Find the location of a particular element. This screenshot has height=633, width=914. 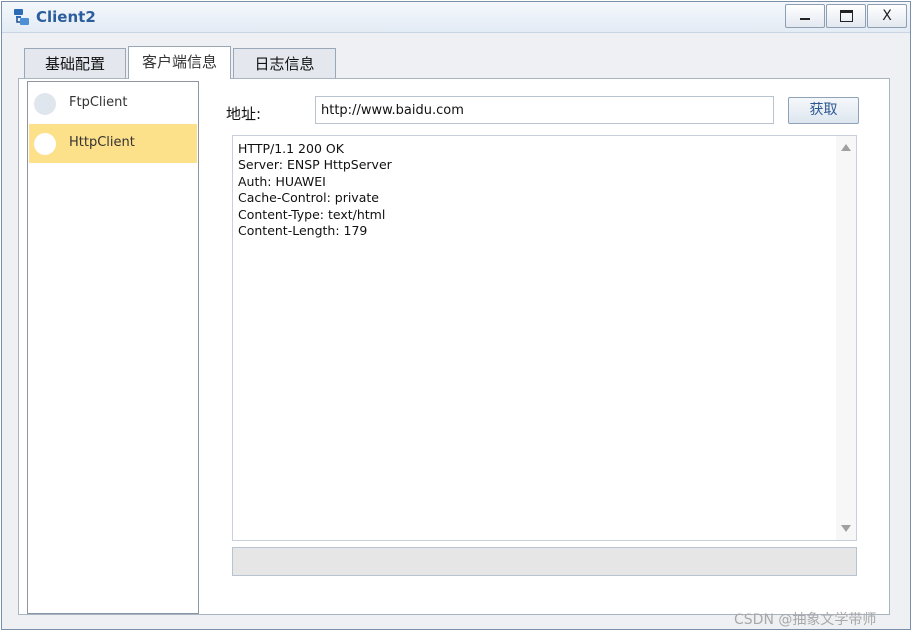

maximize-icon is located at coordinates (846, 16).